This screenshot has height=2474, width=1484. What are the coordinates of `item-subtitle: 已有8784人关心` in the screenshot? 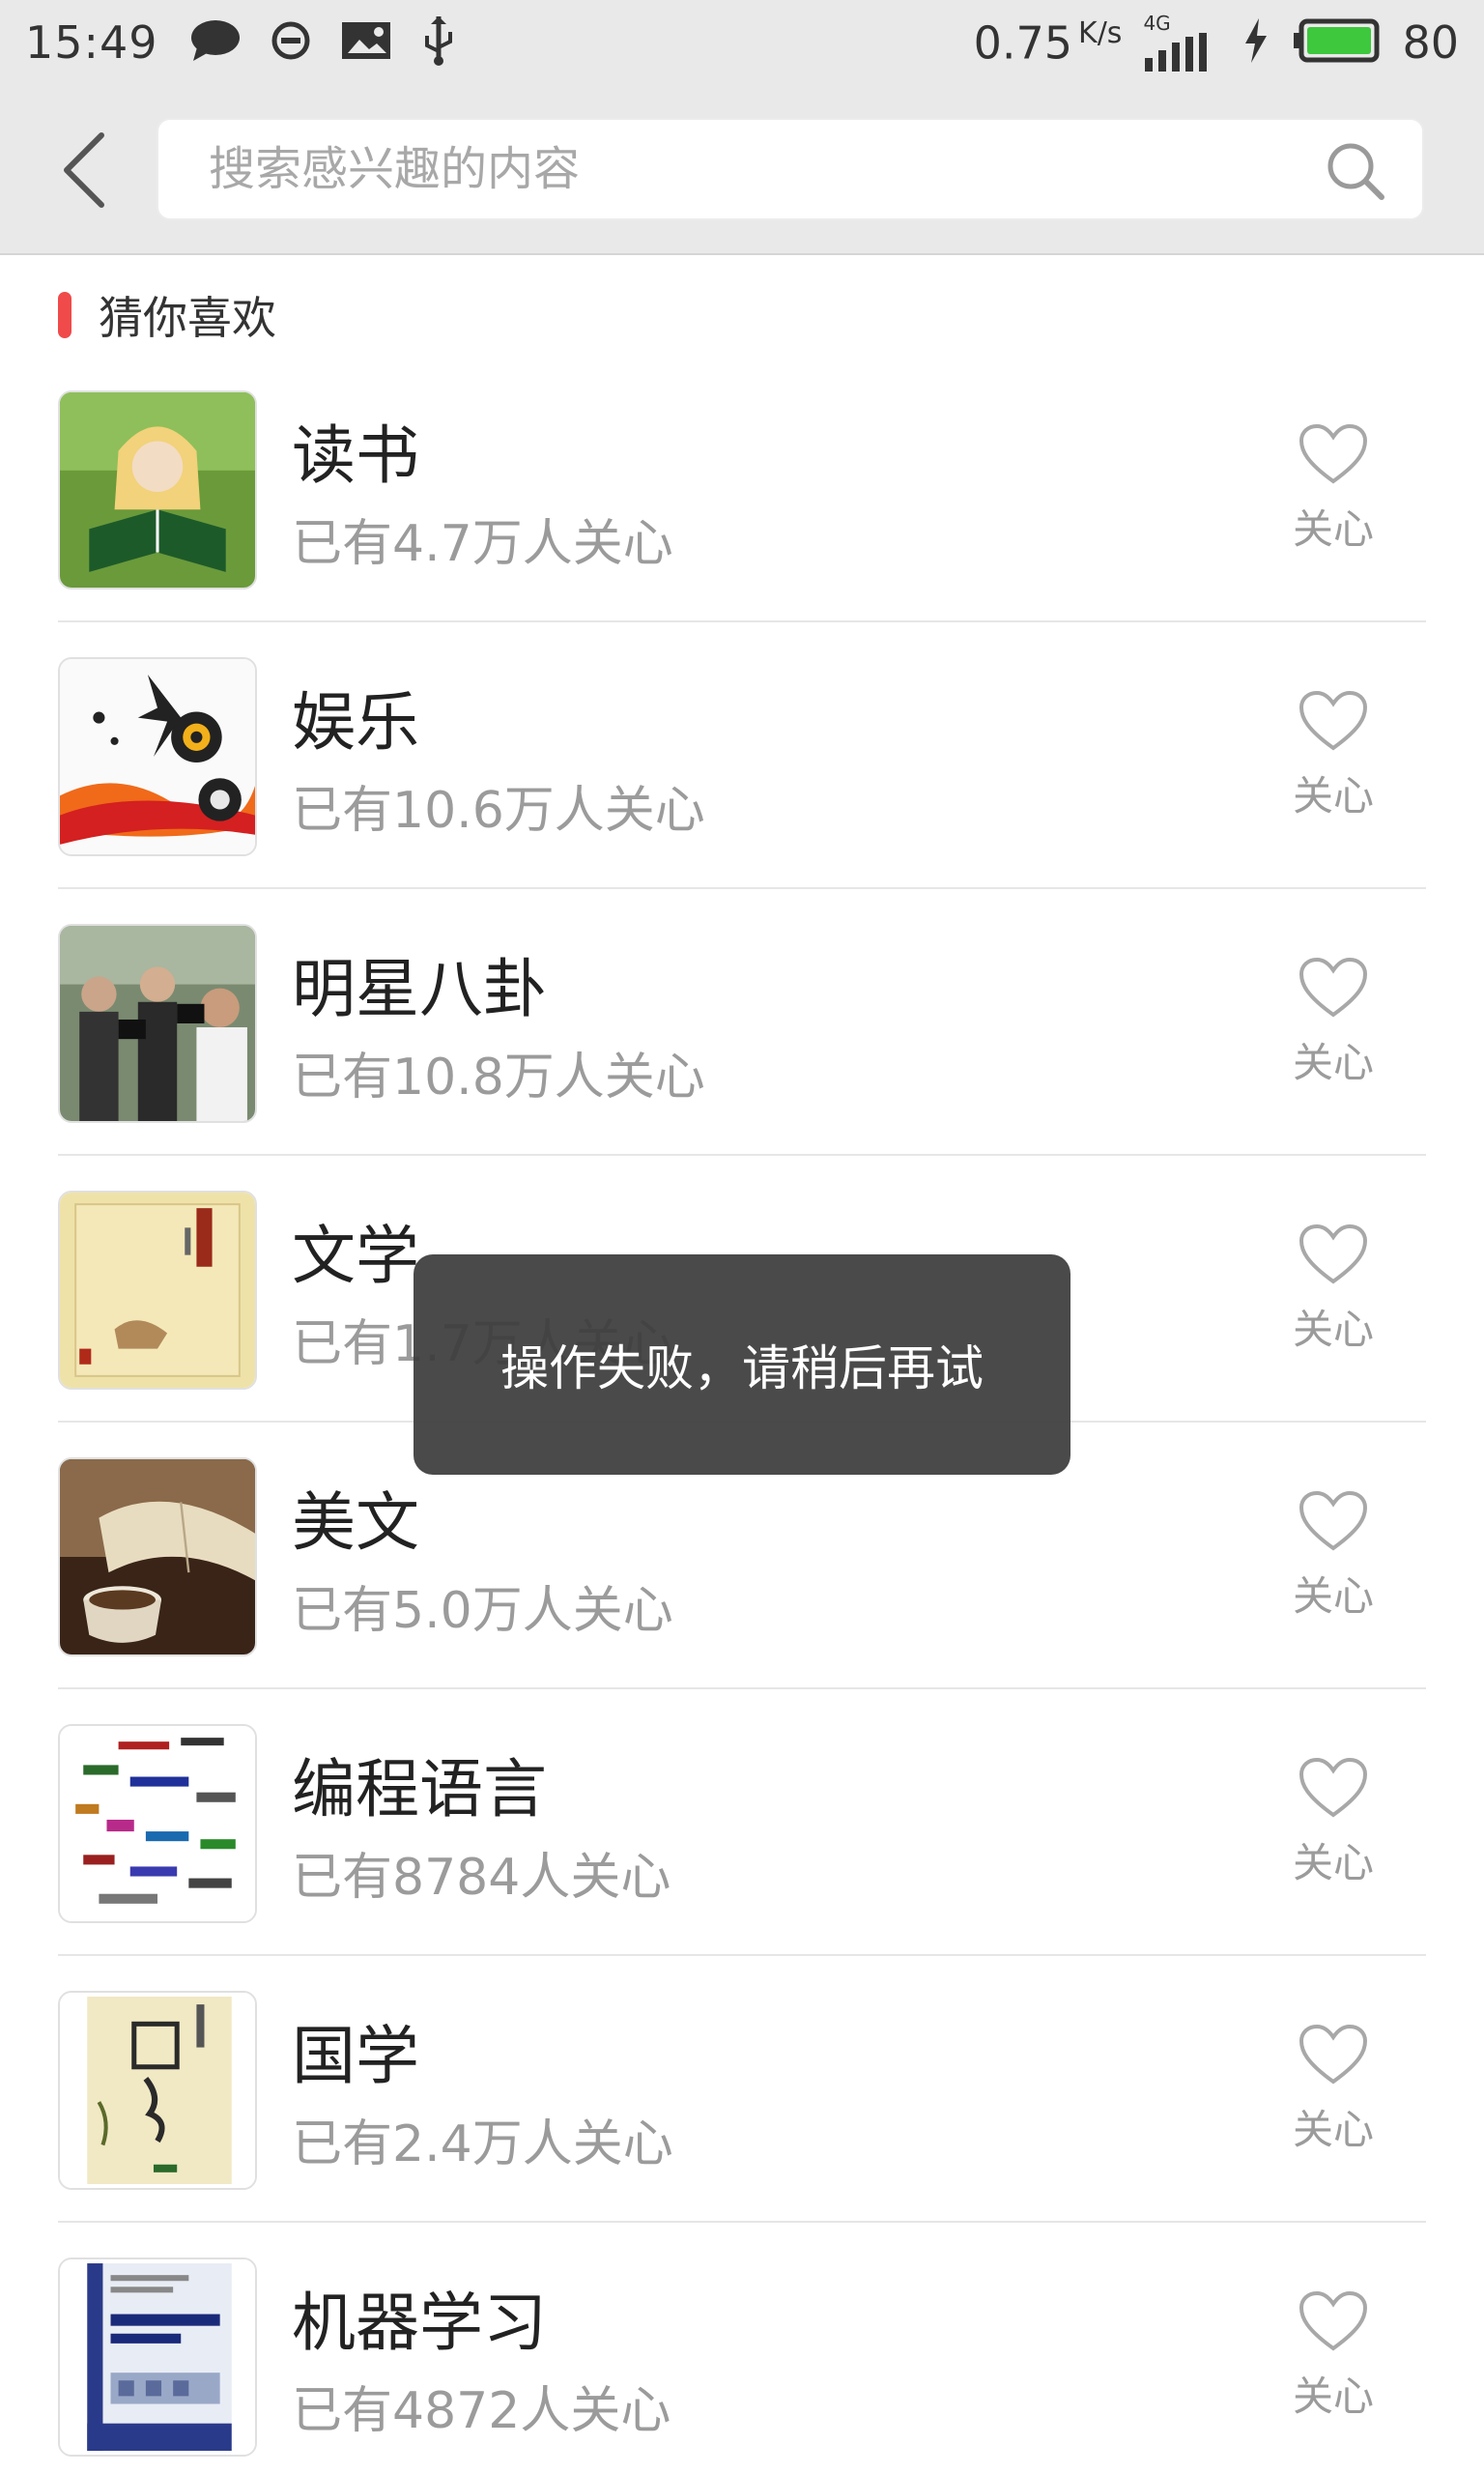 It's located at (482, 1878).